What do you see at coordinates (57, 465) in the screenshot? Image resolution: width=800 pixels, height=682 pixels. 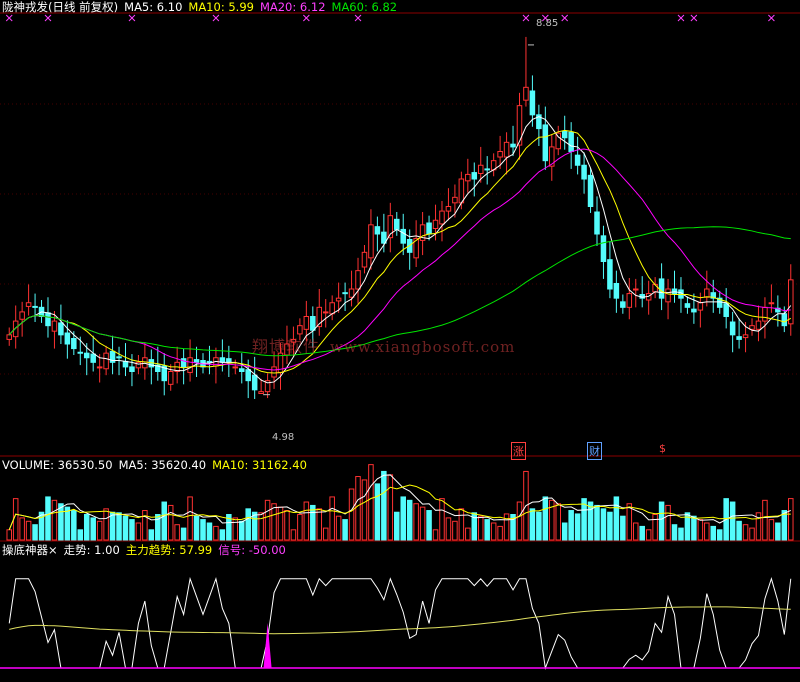 I see `volume-value: VOLUME: 36530.50` at bounding box center [57, 465].